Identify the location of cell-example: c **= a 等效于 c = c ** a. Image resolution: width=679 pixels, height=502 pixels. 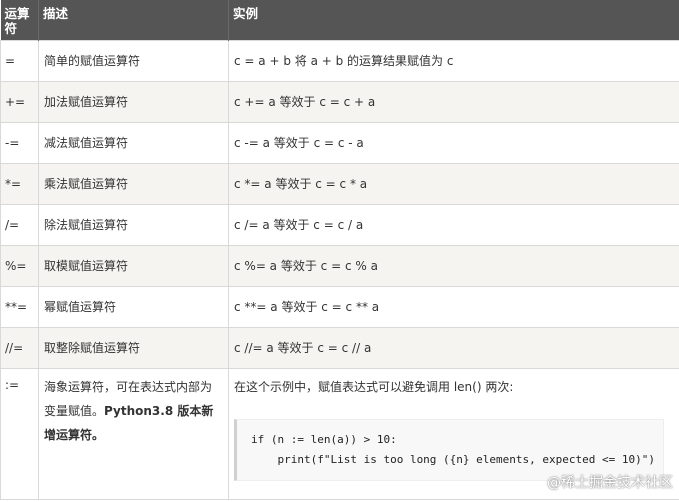
(453, 307).